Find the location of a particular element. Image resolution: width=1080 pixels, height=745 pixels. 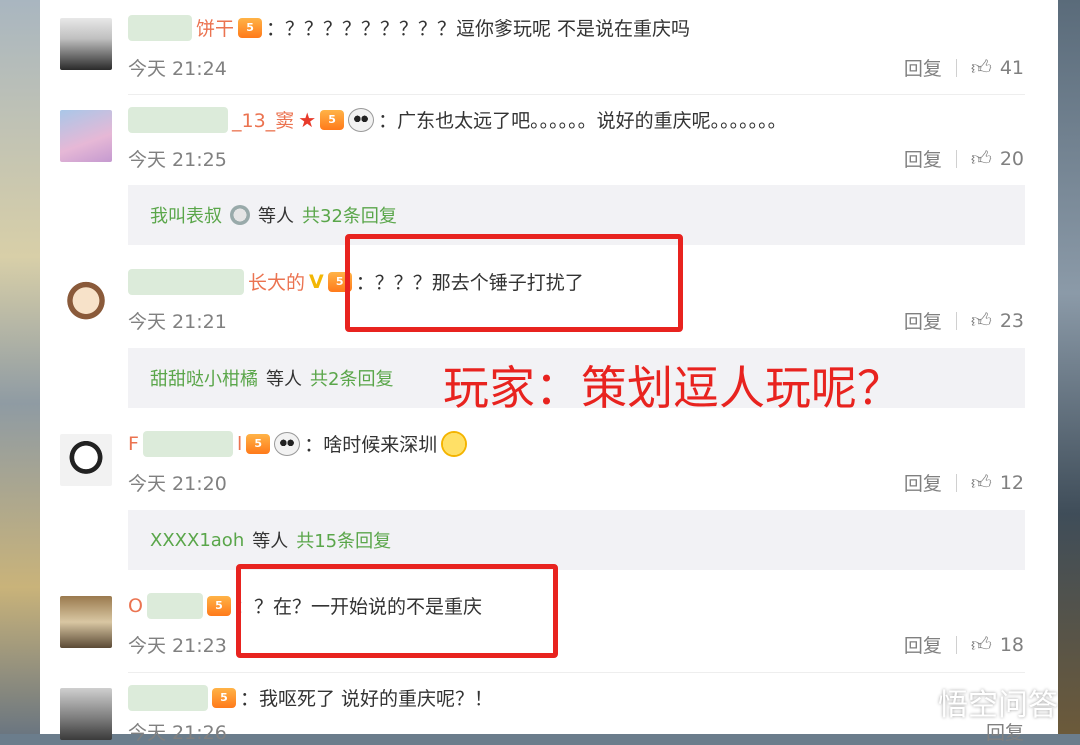

username-head: O is located at coordinates (135, 606).